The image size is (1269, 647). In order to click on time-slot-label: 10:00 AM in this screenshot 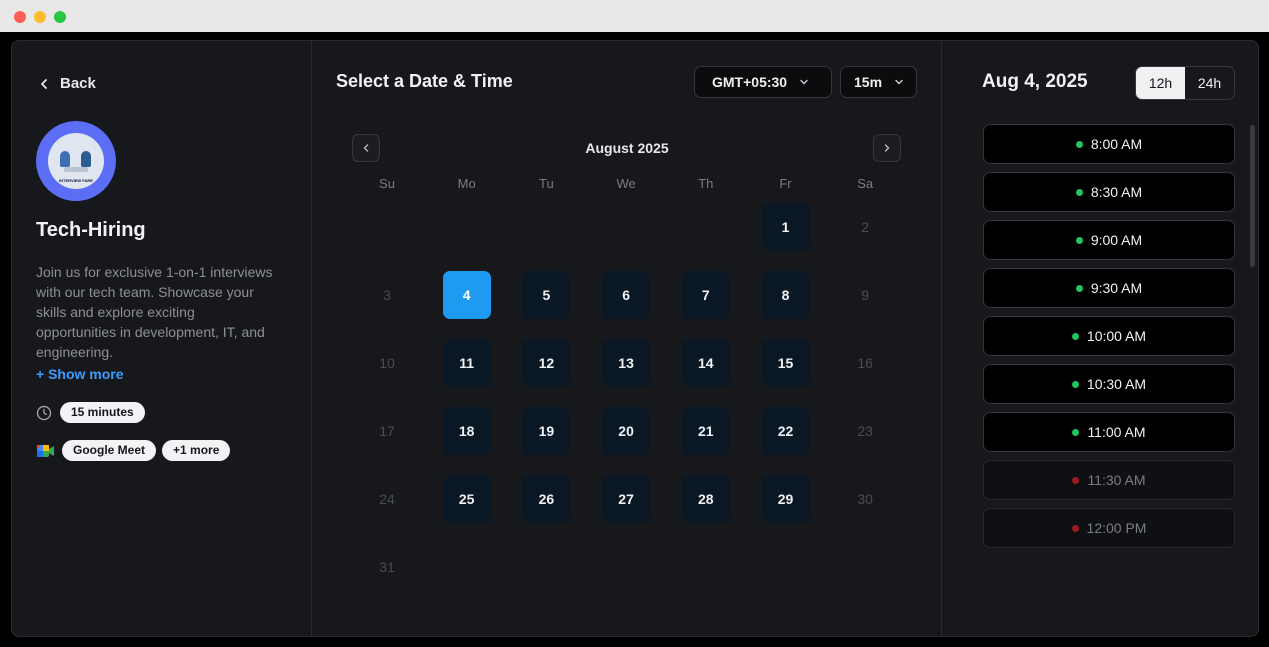, I will do `click(1116, 336)`.